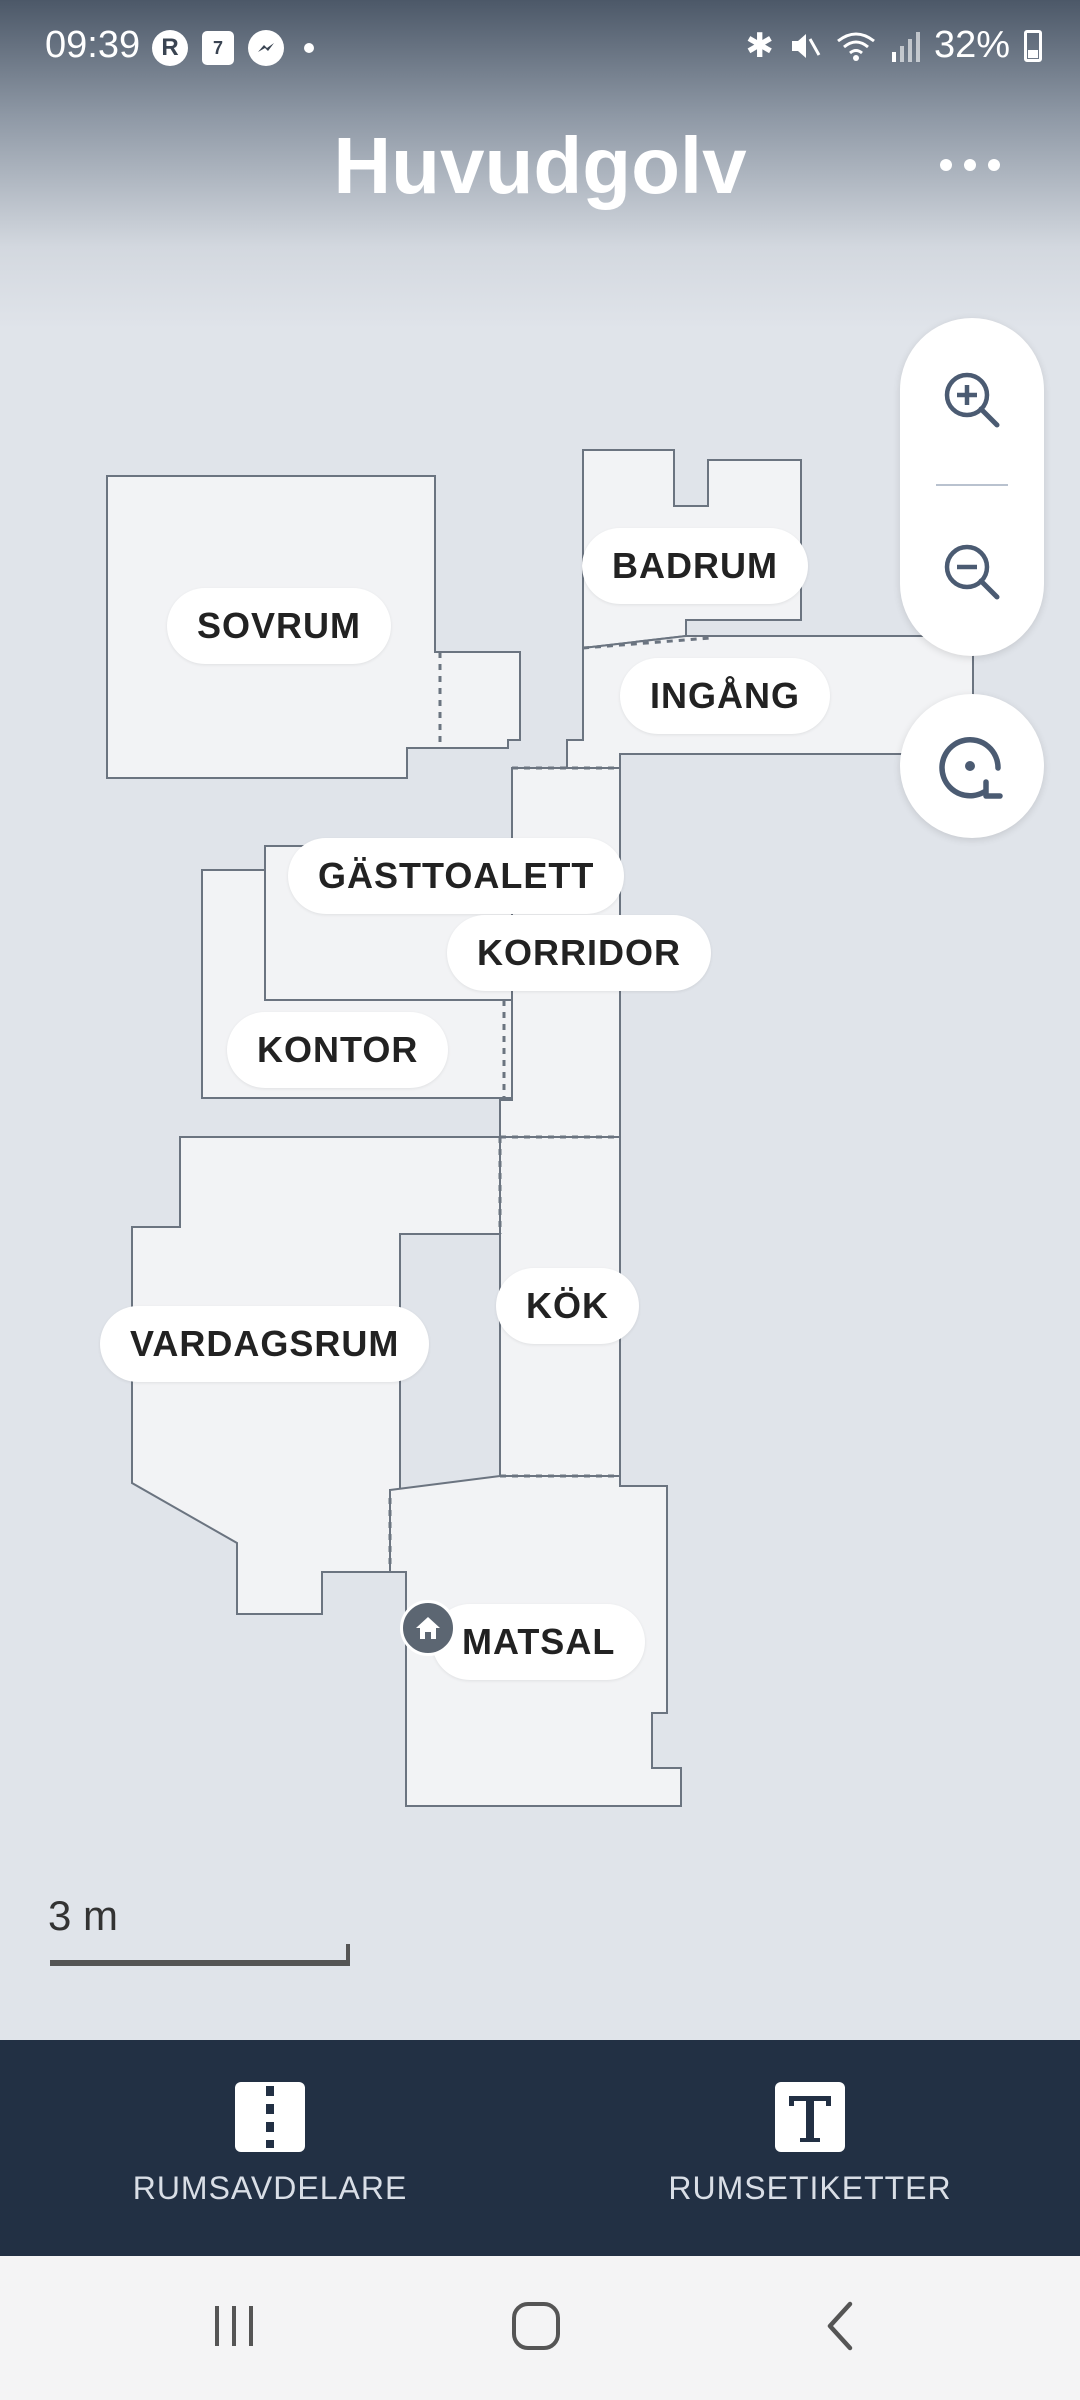 The image size is (1080, 2400). I want to click on room-label-kontor: KONTOR, so click(338, 1050).